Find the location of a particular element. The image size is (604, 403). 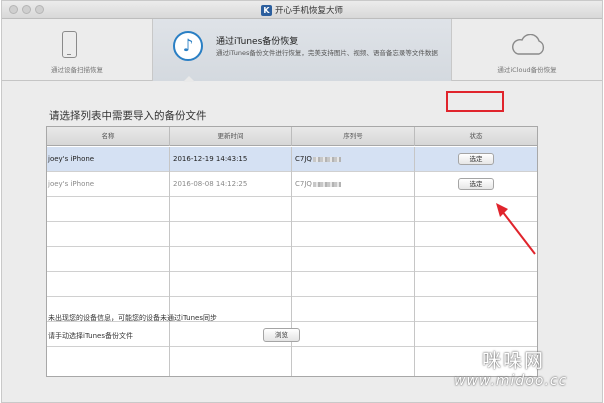

cell-time: 2016-08-08 14:12:25 is located at coordinates (231, 184).